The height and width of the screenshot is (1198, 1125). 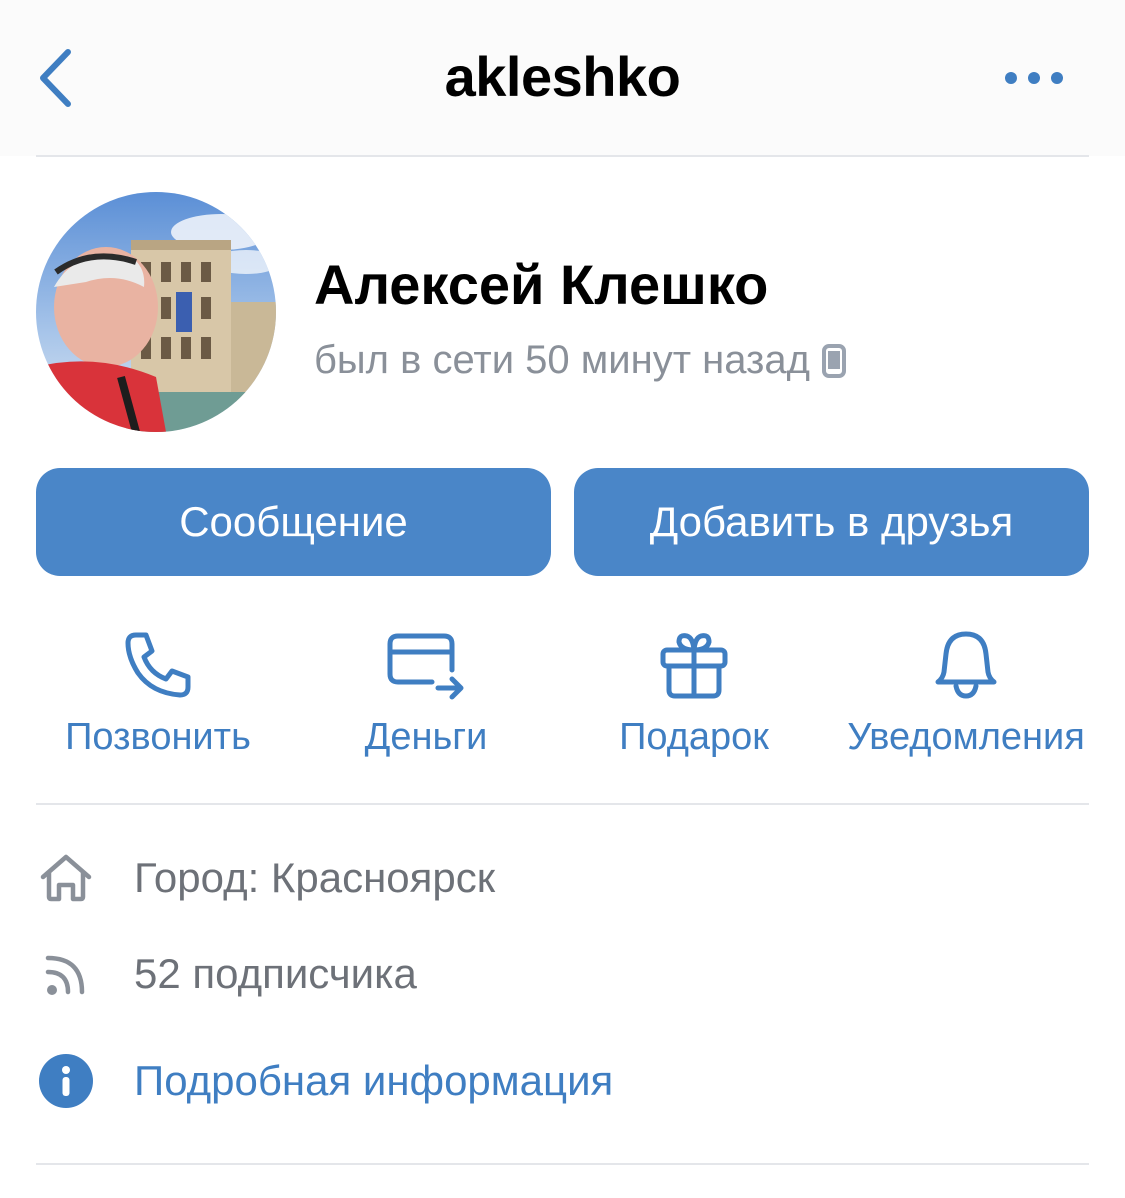 What do you see at coordinates (562, 1164) in the screenshot?
I see `bottom-divider` at bounding box center [562, 1164].